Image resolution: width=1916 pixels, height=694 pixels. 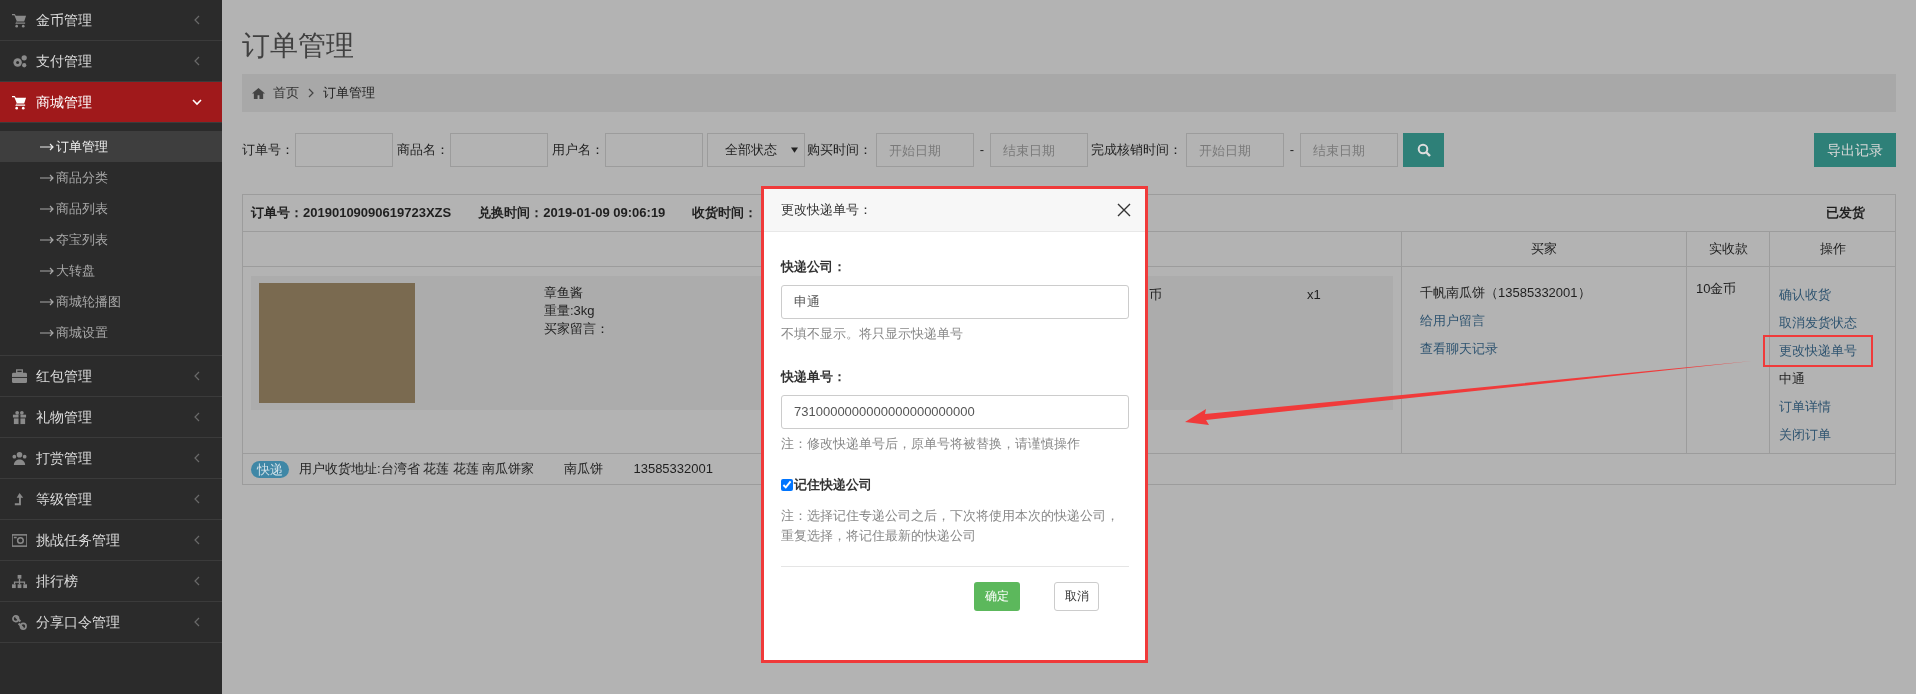 I want to click on field-label: 快递公司：, so click(x=813, y=267).